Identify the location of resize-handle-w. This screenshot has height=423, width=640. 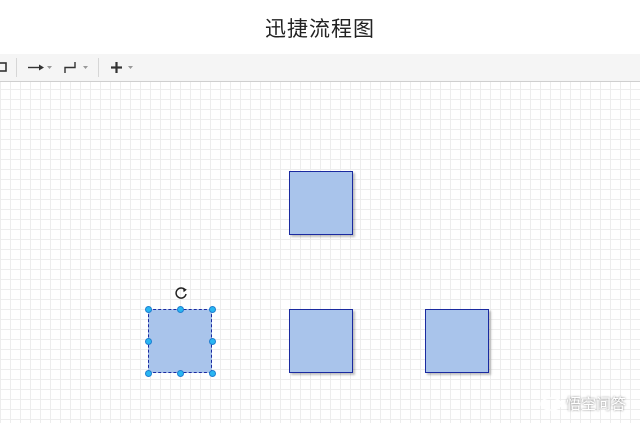
(148, 341).